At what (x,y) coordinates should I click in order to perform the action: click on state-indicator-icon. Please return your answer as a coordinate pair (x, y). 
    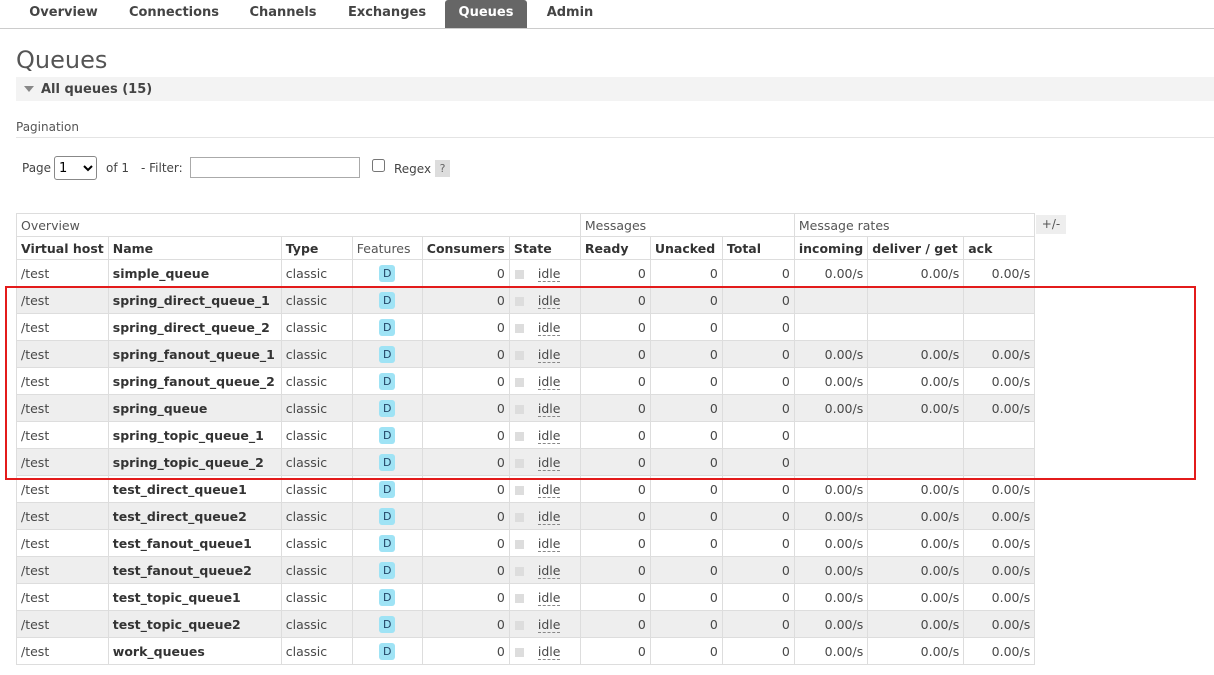
    Looking at the image, I should click on (519, 571).